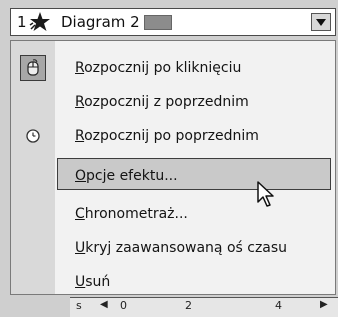  I want to click on clock-icon, so click(33, 136).